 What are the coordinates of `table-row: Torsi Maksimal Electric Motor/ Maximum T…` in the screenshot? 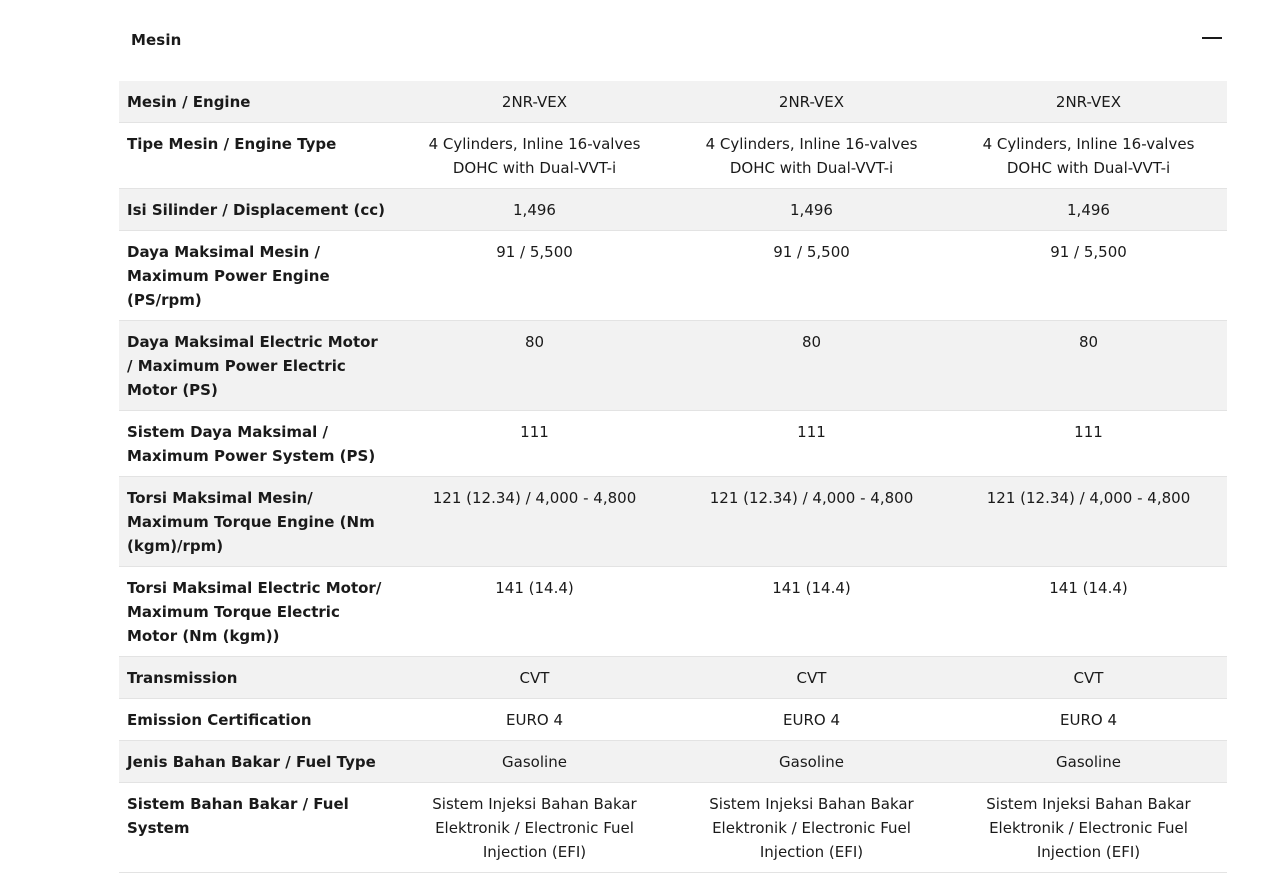 It's located at (673, 612).